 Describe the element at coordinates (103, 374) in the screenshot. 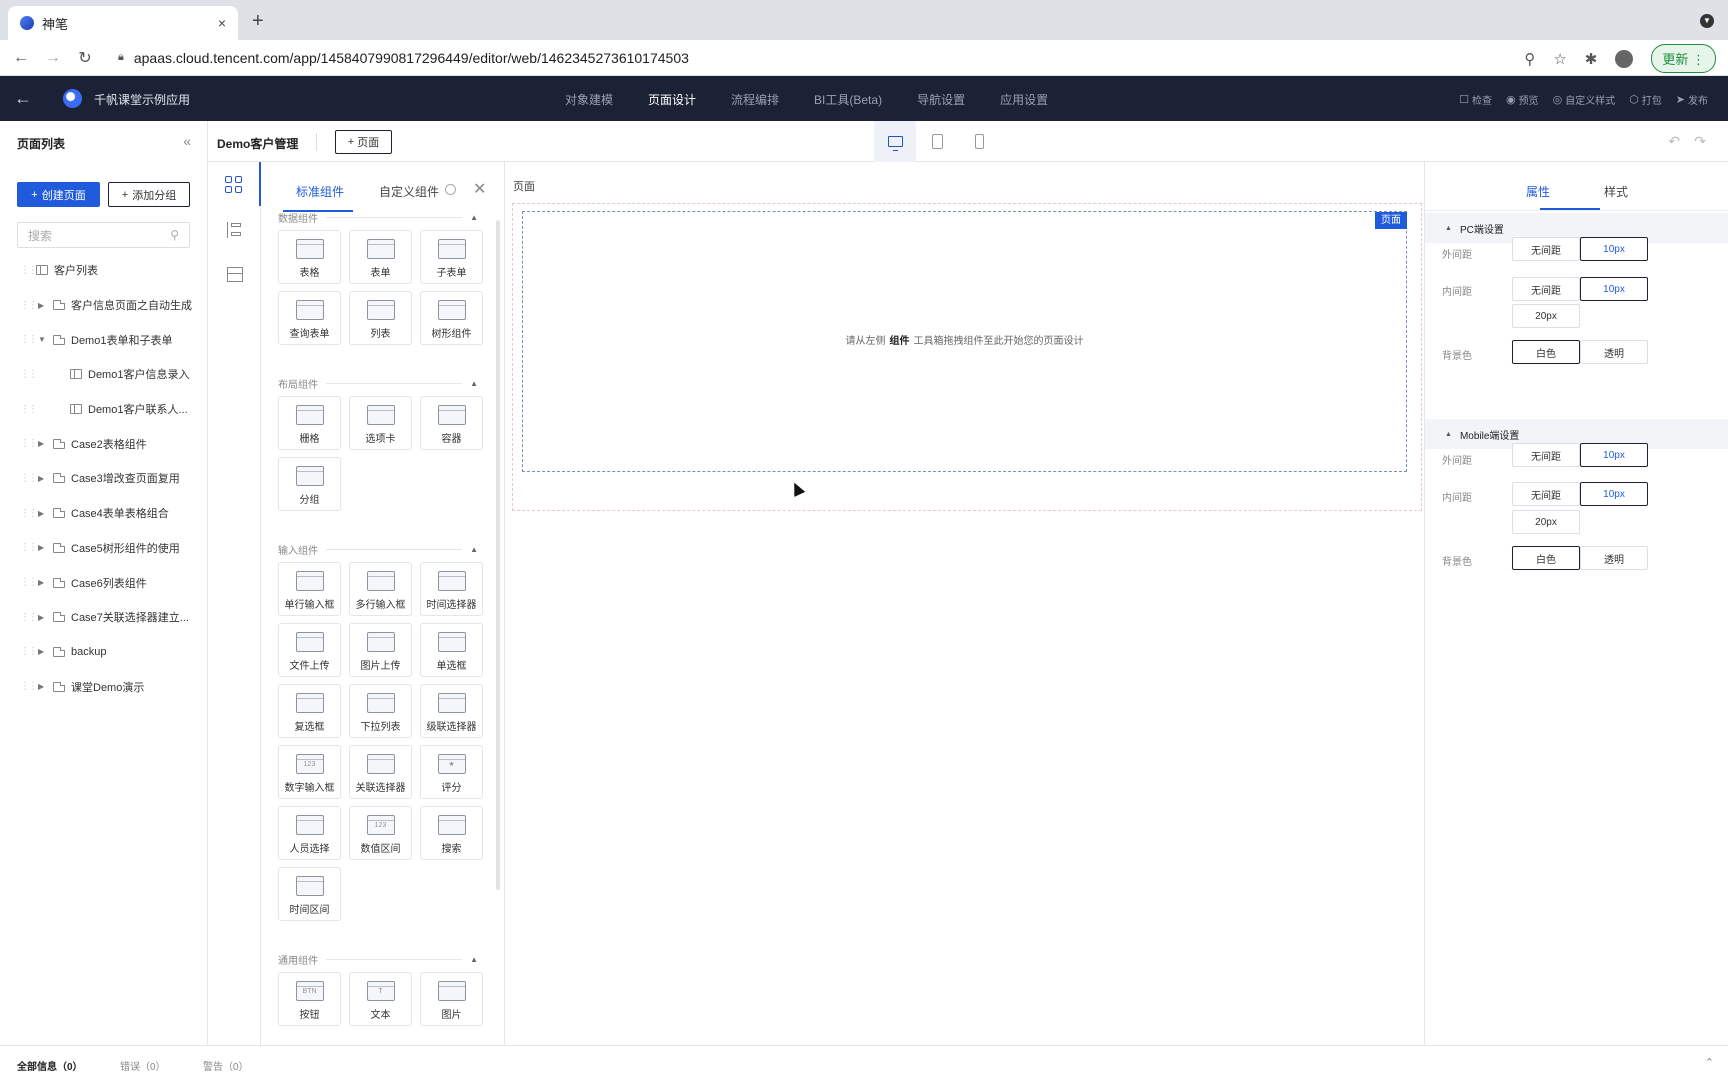

I see `page-tree-item: ⋮⋮ Demo1客户信息录入` at that location.